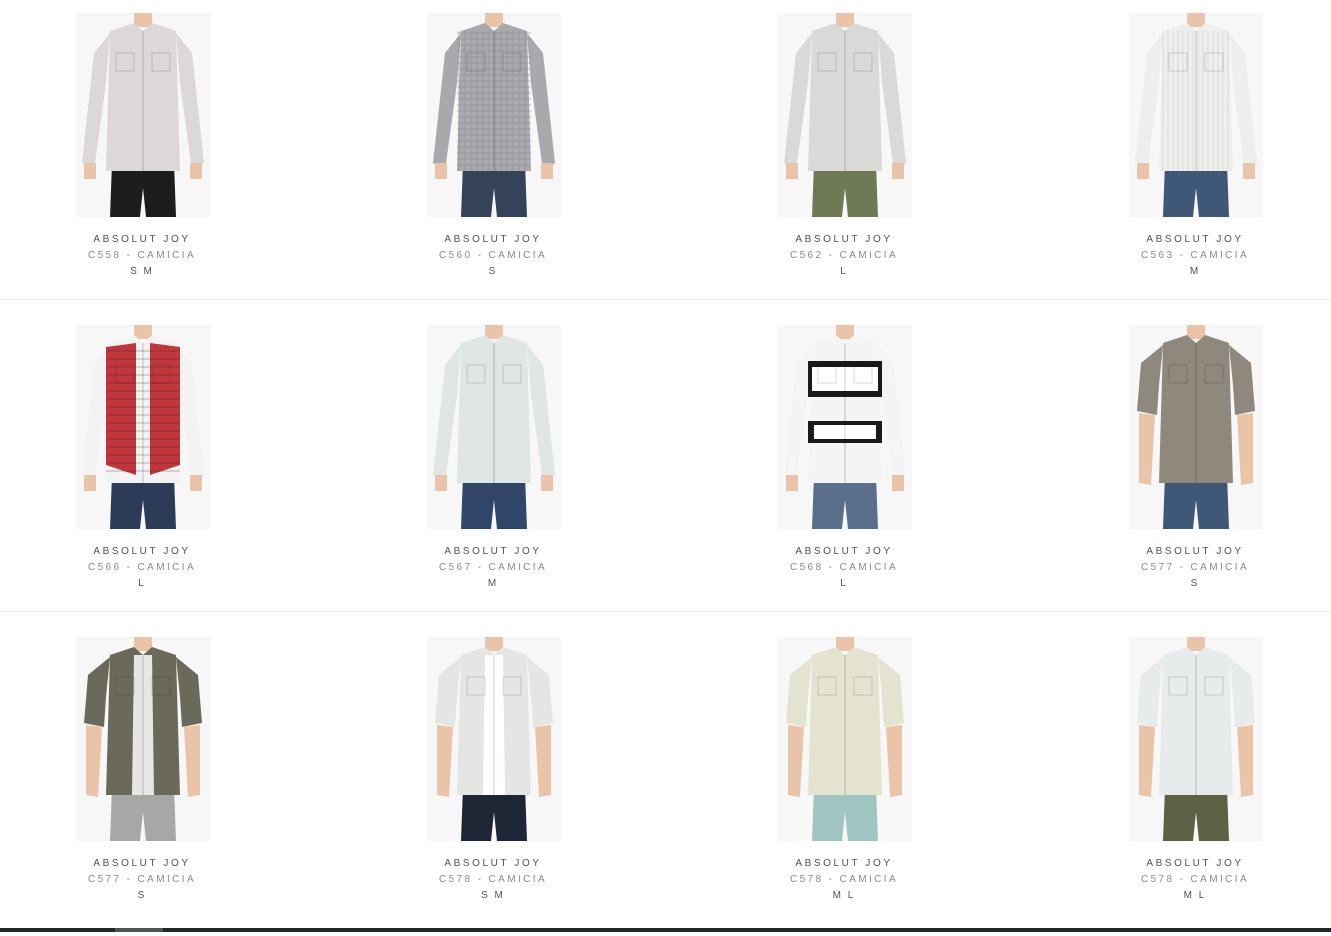 The height and width of the screenshot is (936, 1331). I want to click on product-card: ABSOLUT JOY C558 - CAMICIA S M, so click(175, 150).